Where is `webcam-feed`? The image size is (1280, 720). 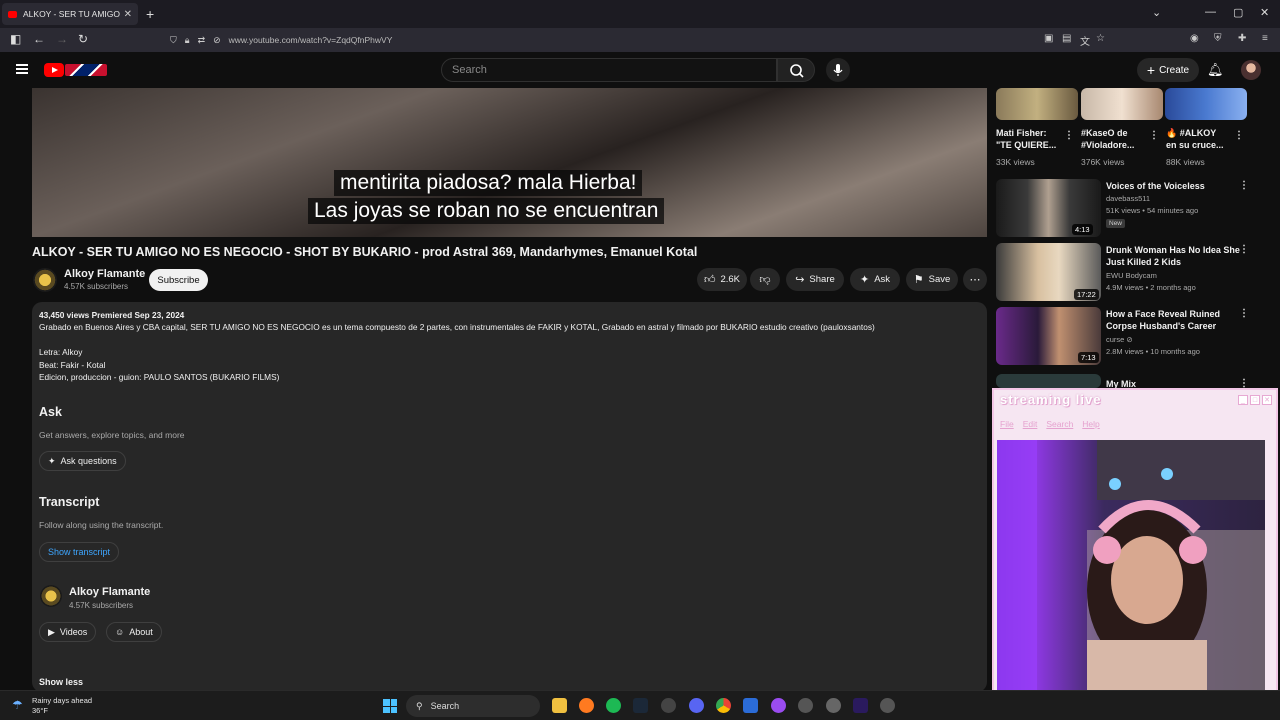 webcam-feed is located at coordinates (1131, 576).